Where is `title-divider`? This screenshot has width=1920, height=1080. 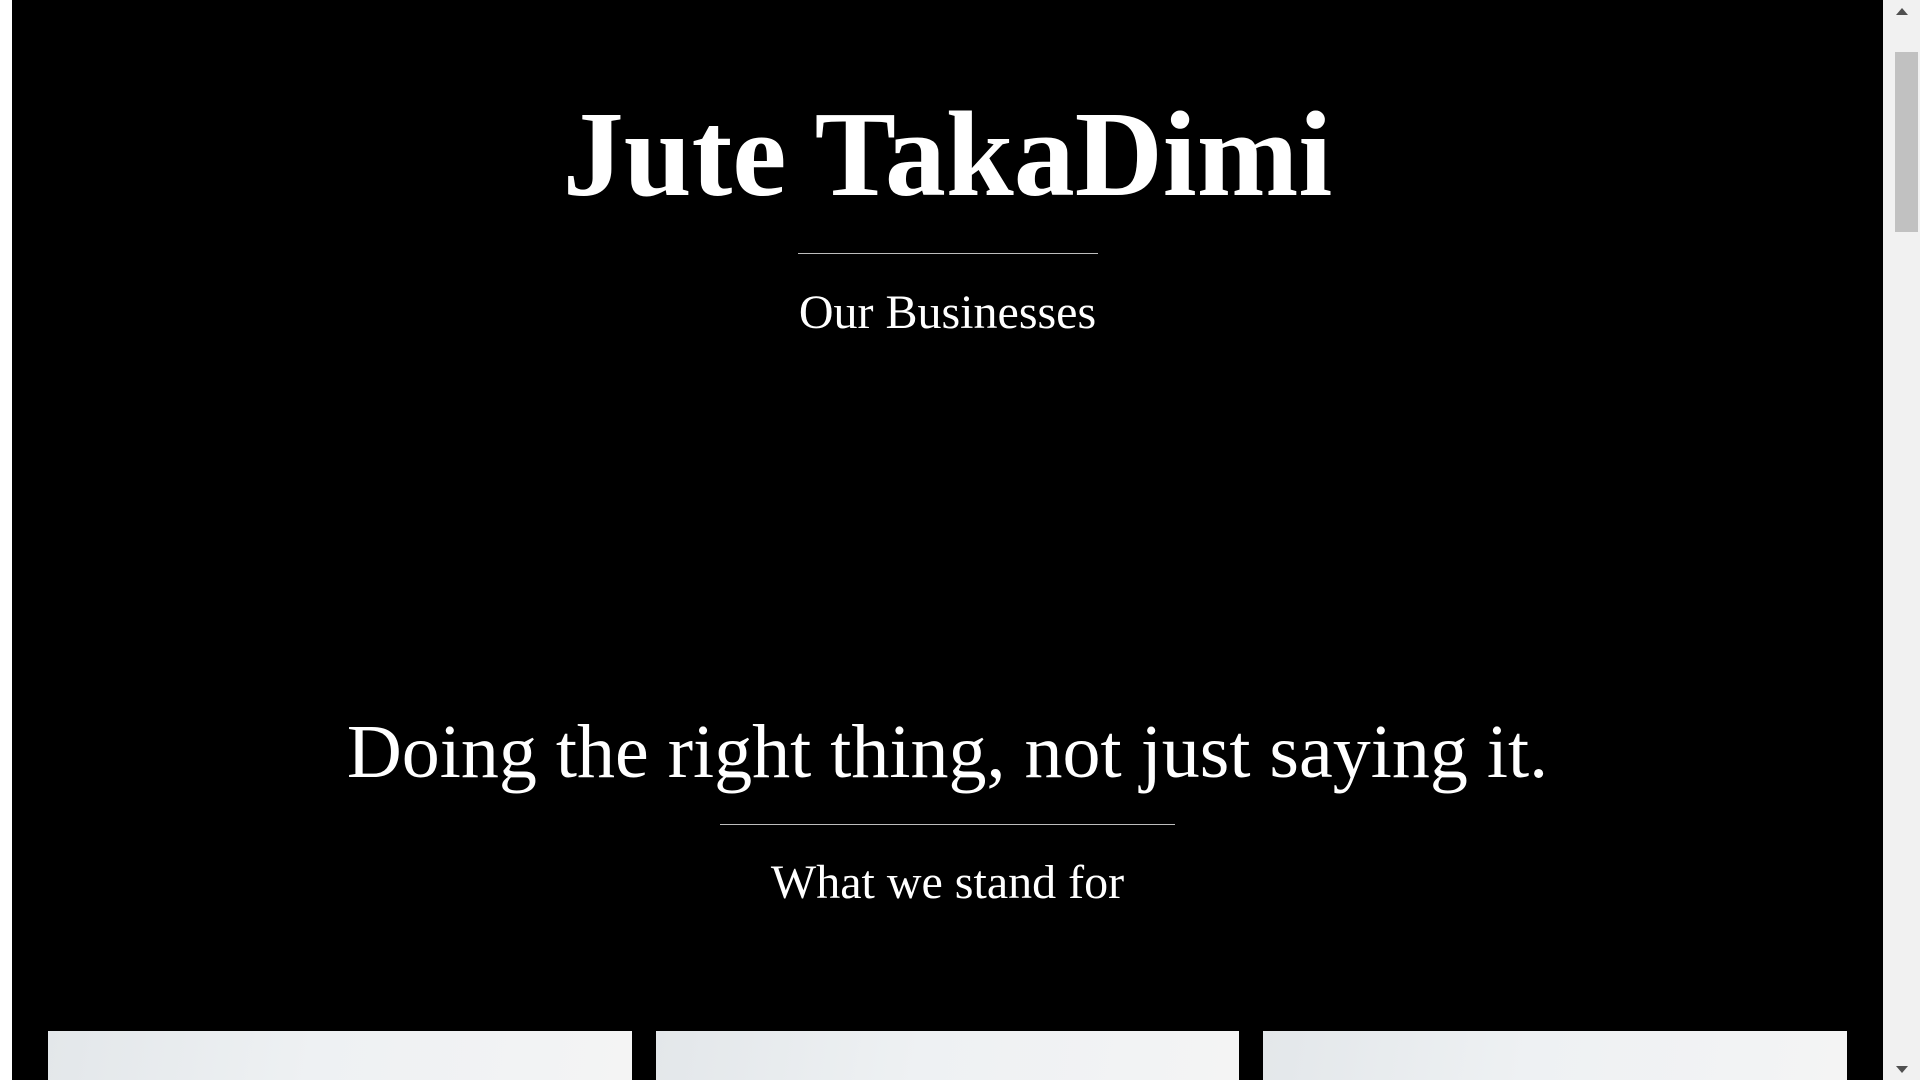 title-divider is located at coordinates (948, 253).